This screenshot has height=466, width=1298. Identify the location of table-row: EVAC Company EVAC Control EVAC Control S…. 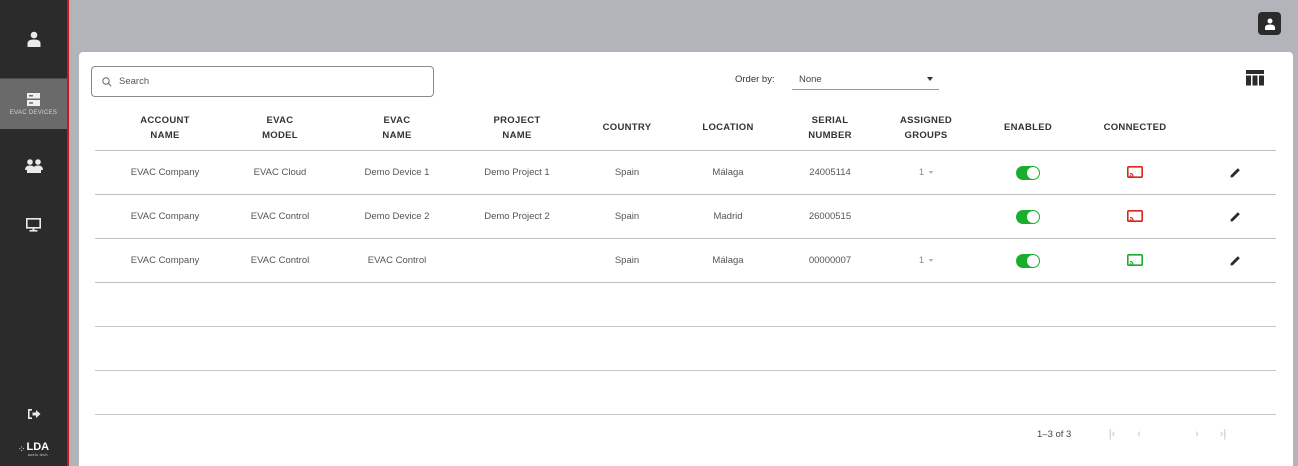
(685, 261).